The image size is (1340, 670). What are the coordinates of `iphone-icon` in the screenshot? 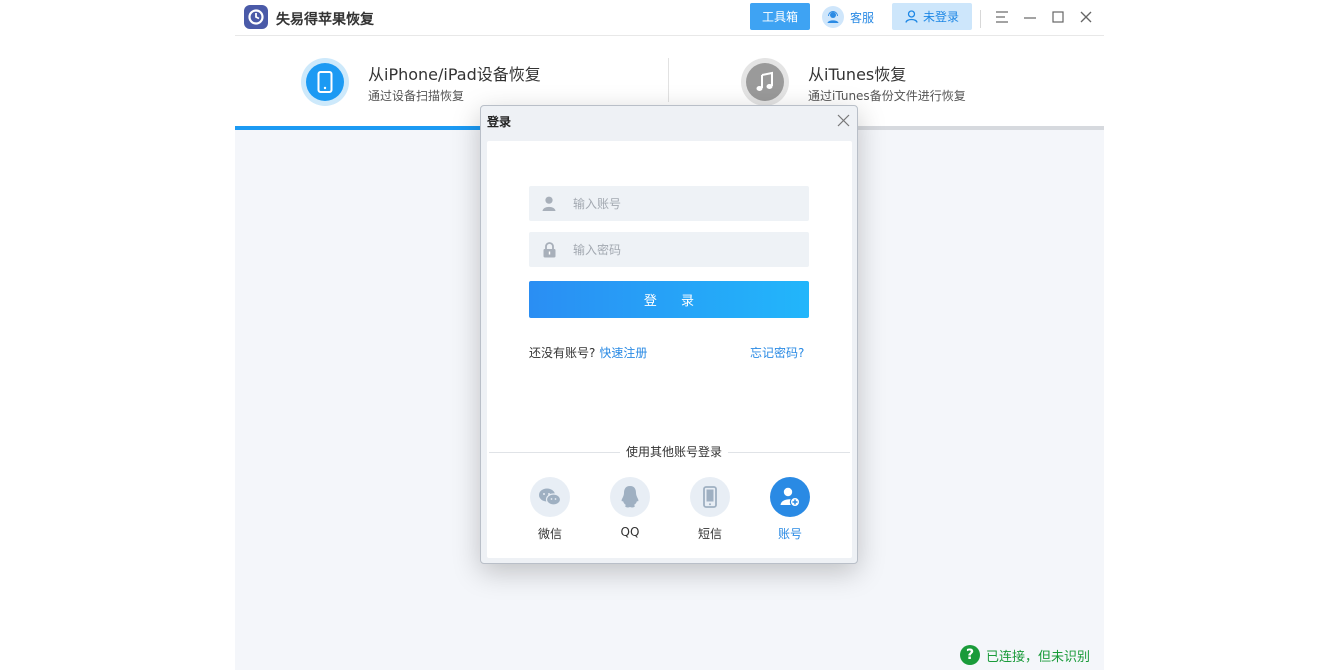 It's located at (325, 82).